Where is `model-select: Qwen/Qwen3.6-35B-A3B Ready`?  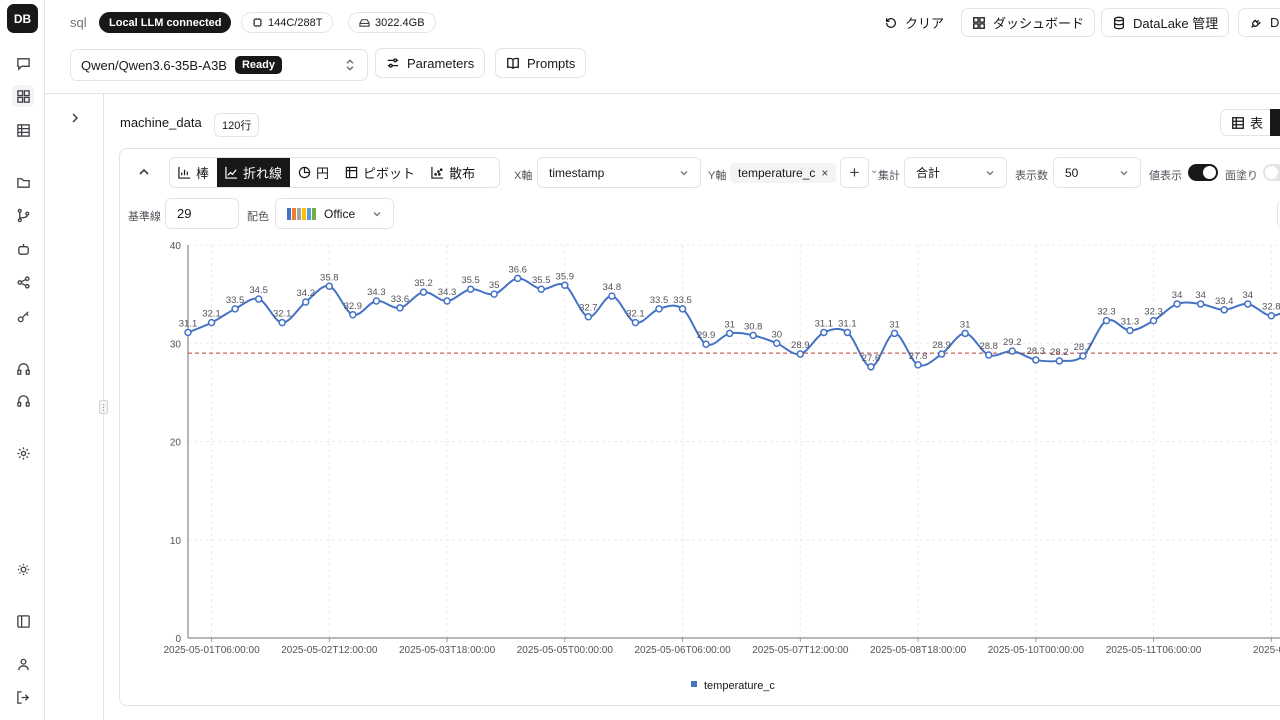
model-select: Qwen/Qwen3.6-35B-A3B Ready is located at coordinates (219, 65).